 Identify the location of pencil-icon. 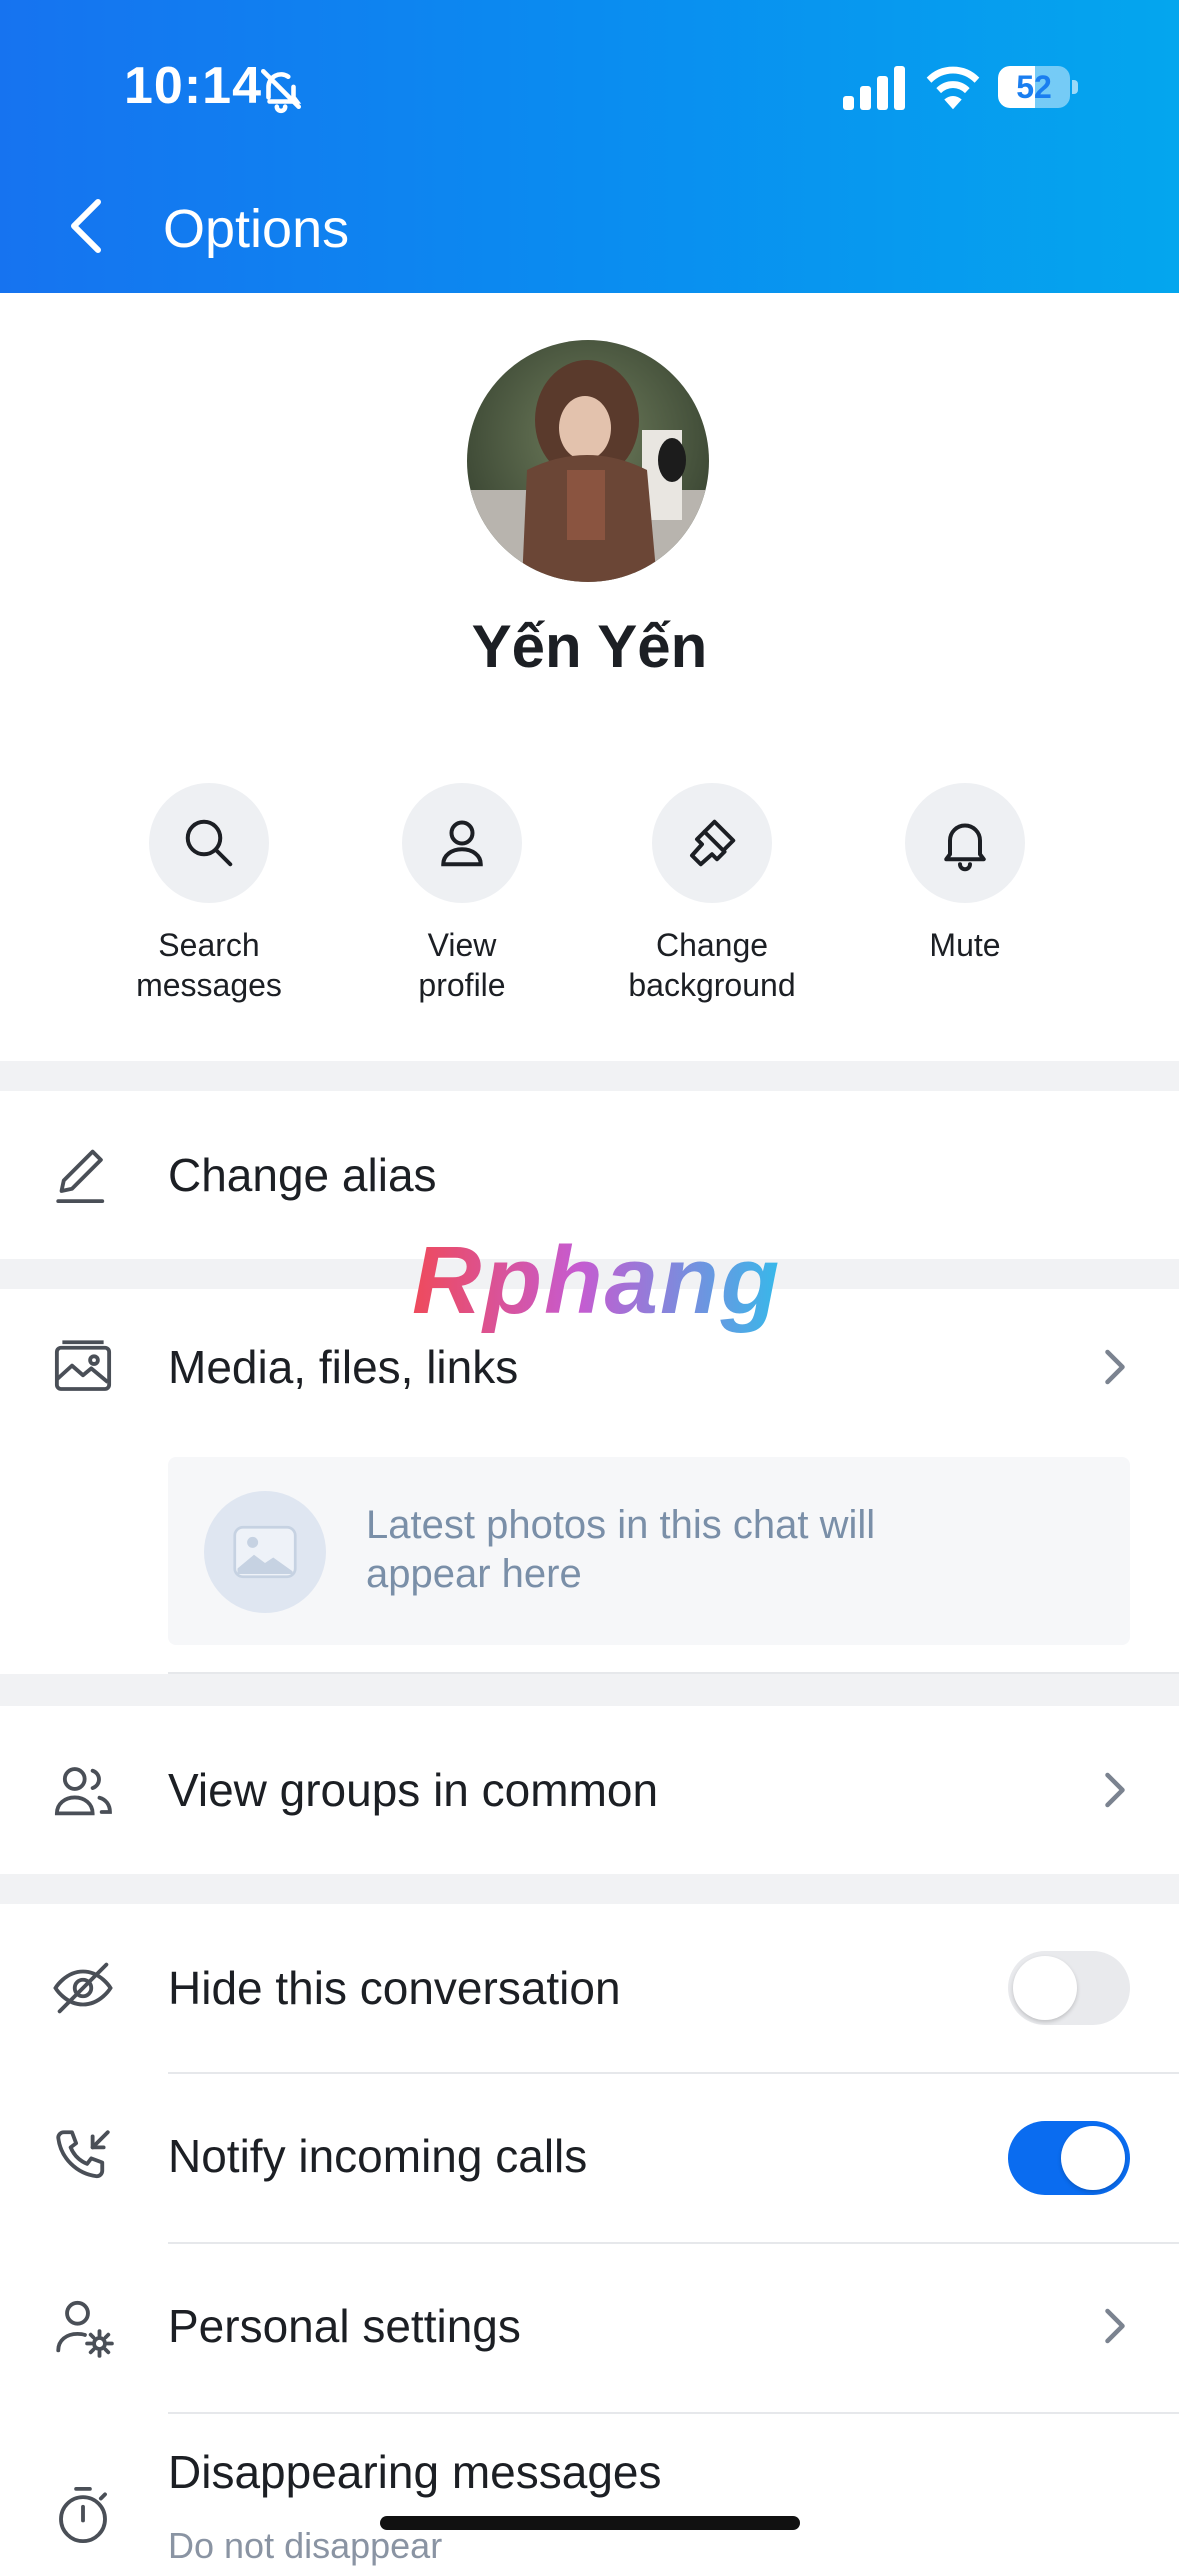
(80, 1176).